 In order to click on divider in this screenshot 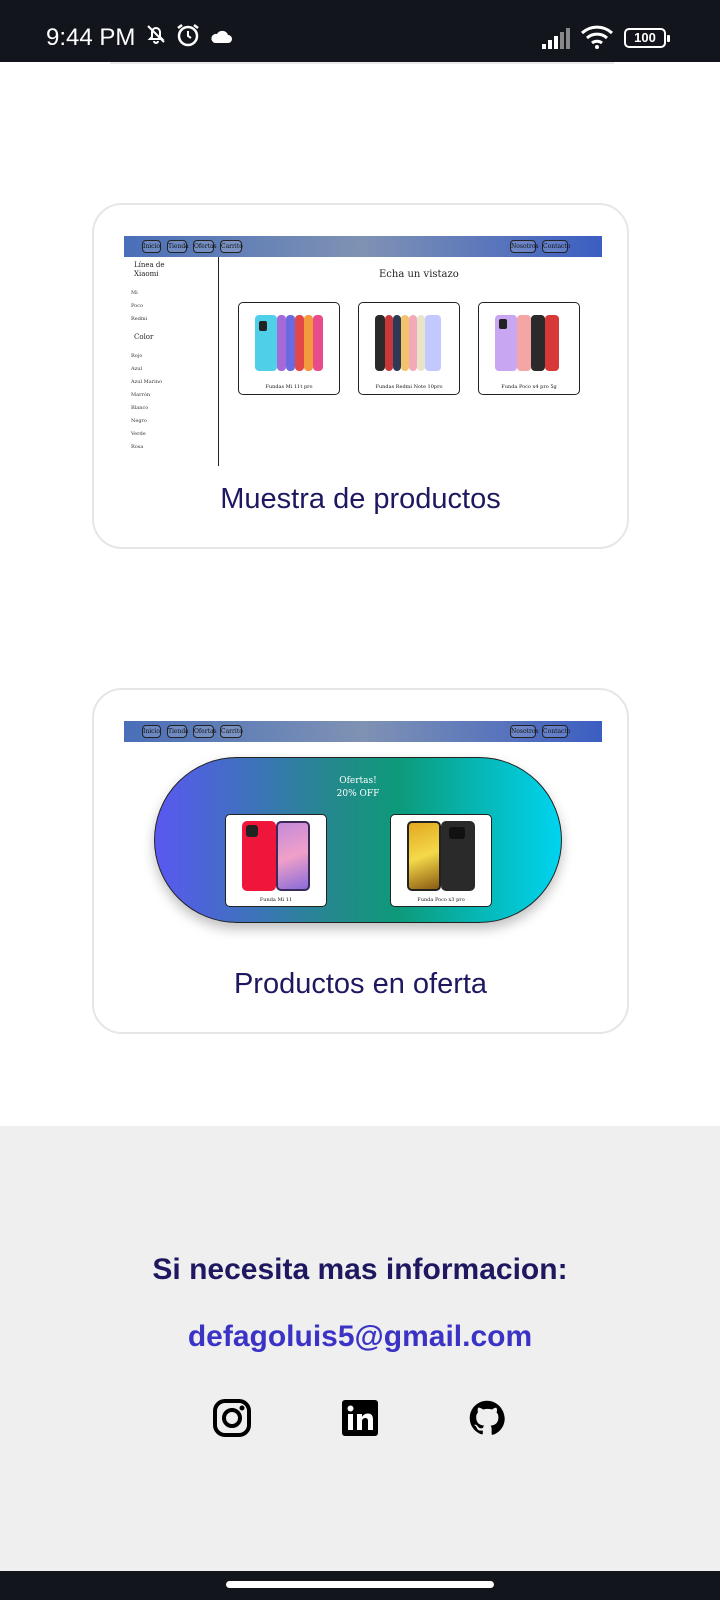, I will do `click(362, 63)`.